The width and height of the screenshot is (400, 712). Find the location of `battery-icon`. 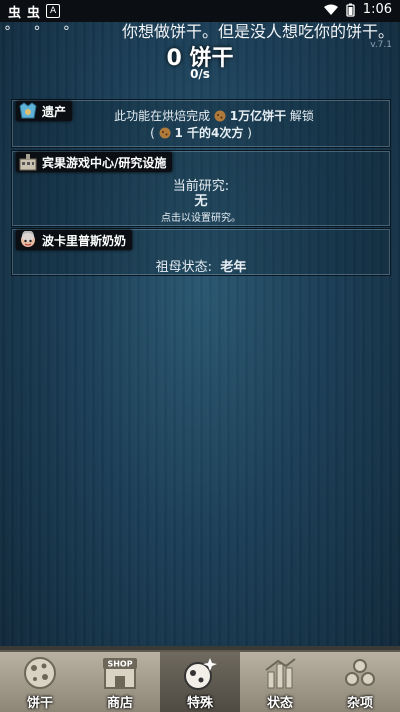

battery-icon is located at coordinates (350, 10).